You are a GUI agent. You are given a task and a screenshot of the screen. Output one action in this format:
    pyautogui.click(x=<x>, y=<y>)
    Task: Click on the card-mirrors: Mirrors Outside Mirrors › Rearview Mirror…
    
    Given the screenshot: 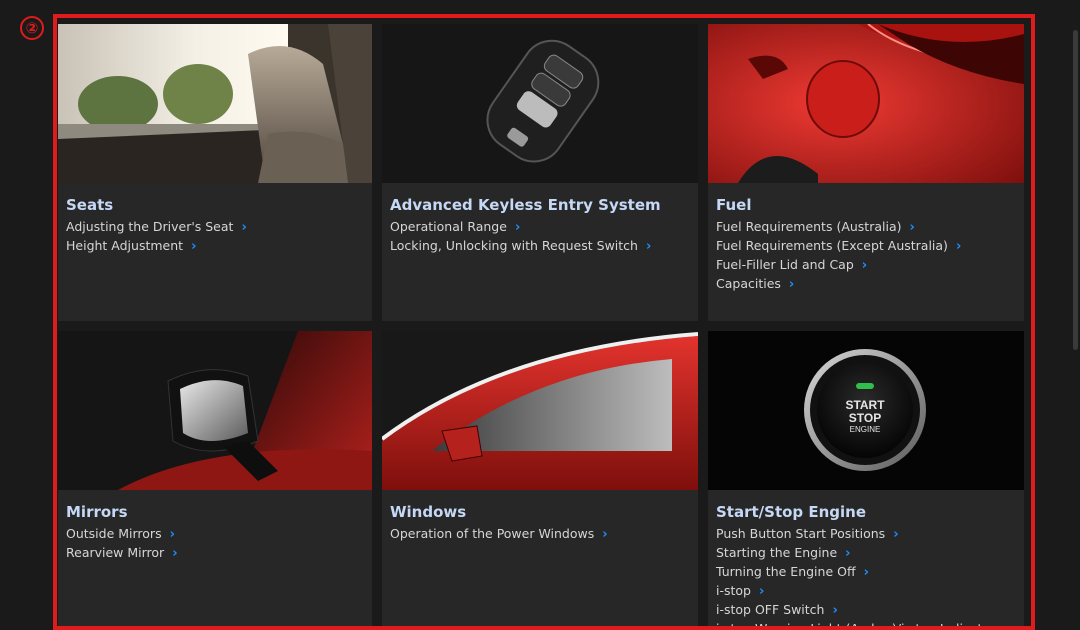 What is the action you would take?
    pyautogui.click(x=215, y=478)
    